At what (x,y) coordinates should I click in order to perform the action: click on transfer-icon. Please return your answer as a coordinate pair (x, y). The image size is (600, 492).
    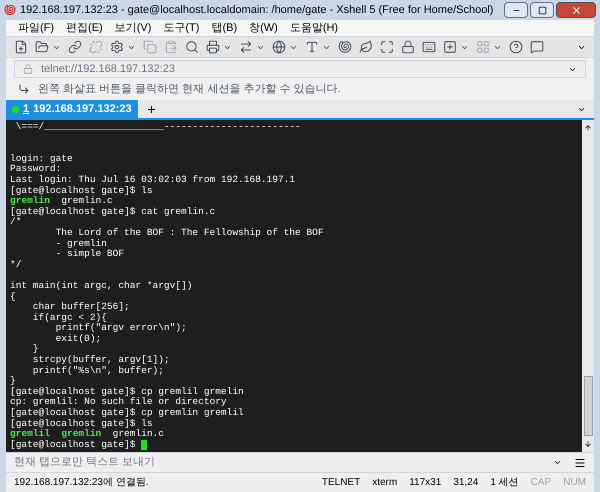
    Looking at the image, I should click on (246, 47).